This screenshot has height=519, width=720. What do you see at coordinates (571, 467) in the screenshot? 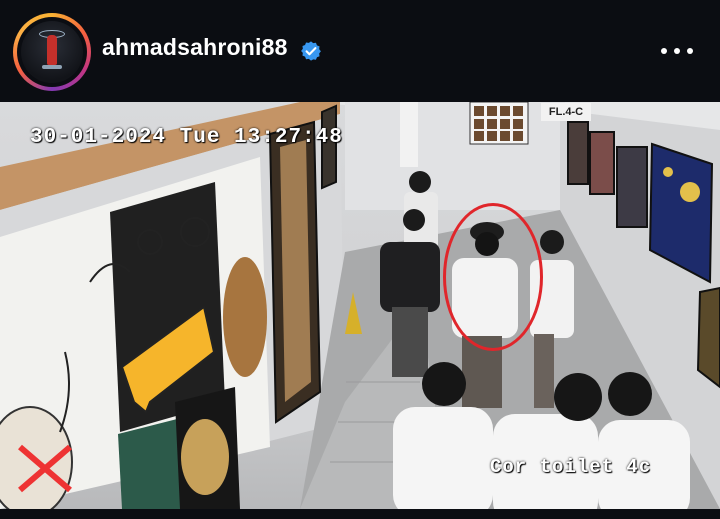
I see `cctv-camera-label: Cor toilet 4c` at bounding box center [571, 467].